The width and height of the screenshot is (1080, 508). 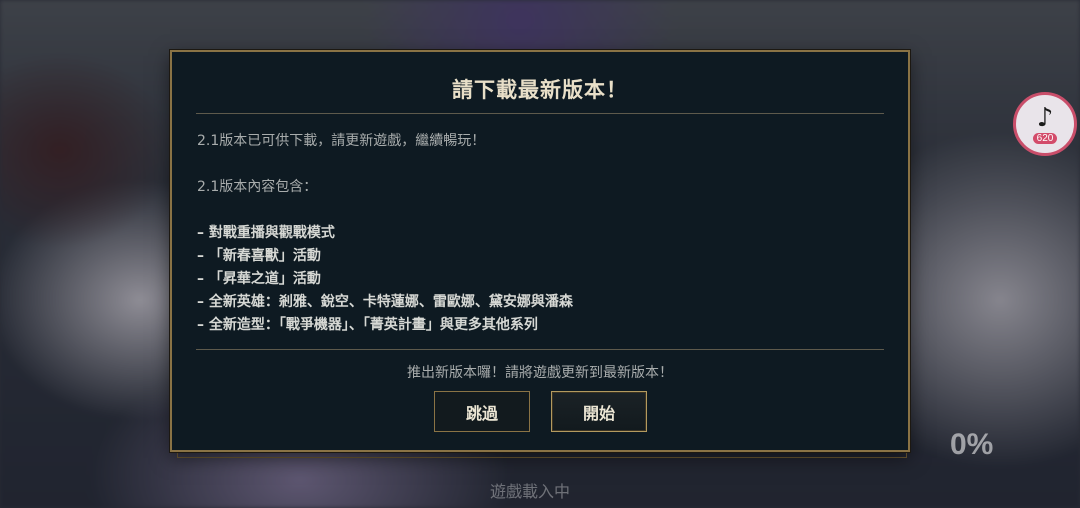 I want to click on dialog-title: 請下載最新版本！, so click(x=540, y=90).